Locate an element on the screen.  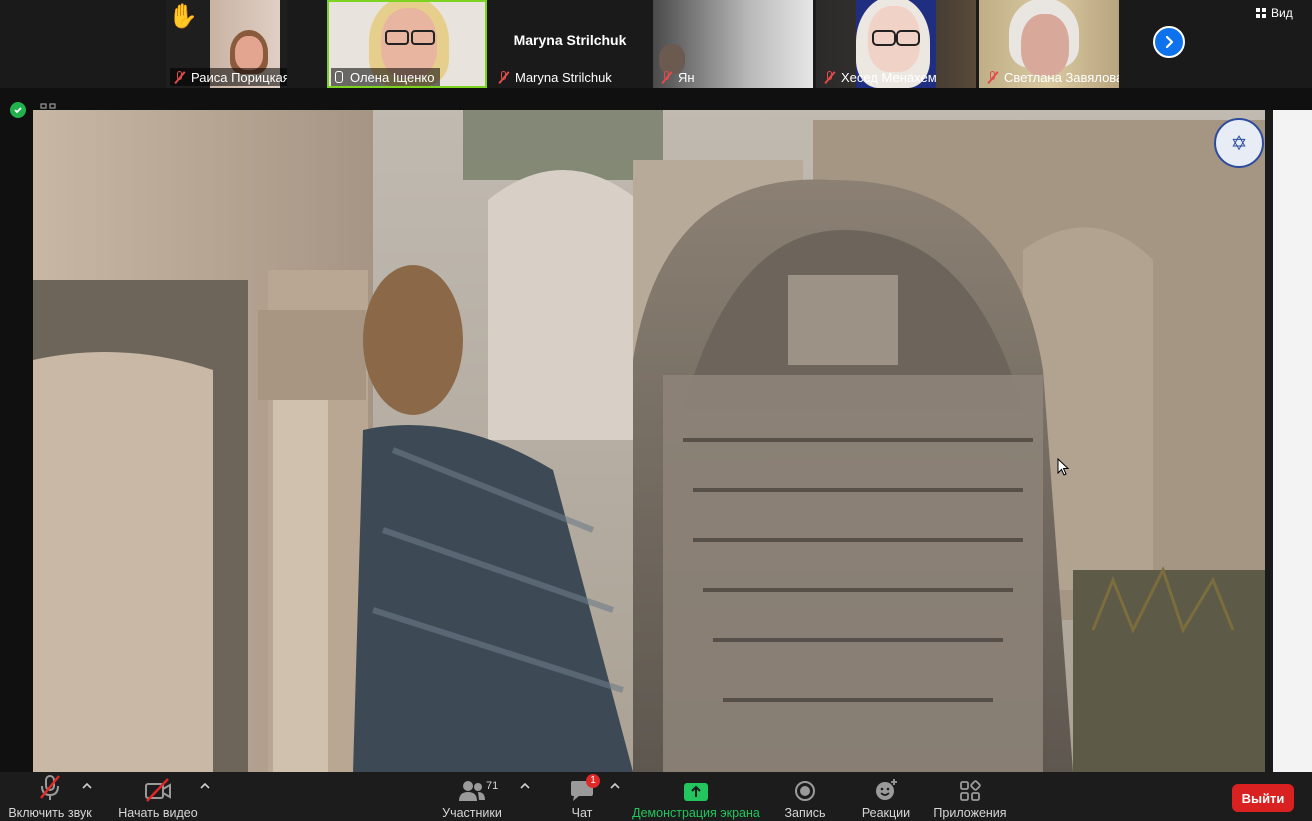
next-page-button is located at coordinates (1169, 42).